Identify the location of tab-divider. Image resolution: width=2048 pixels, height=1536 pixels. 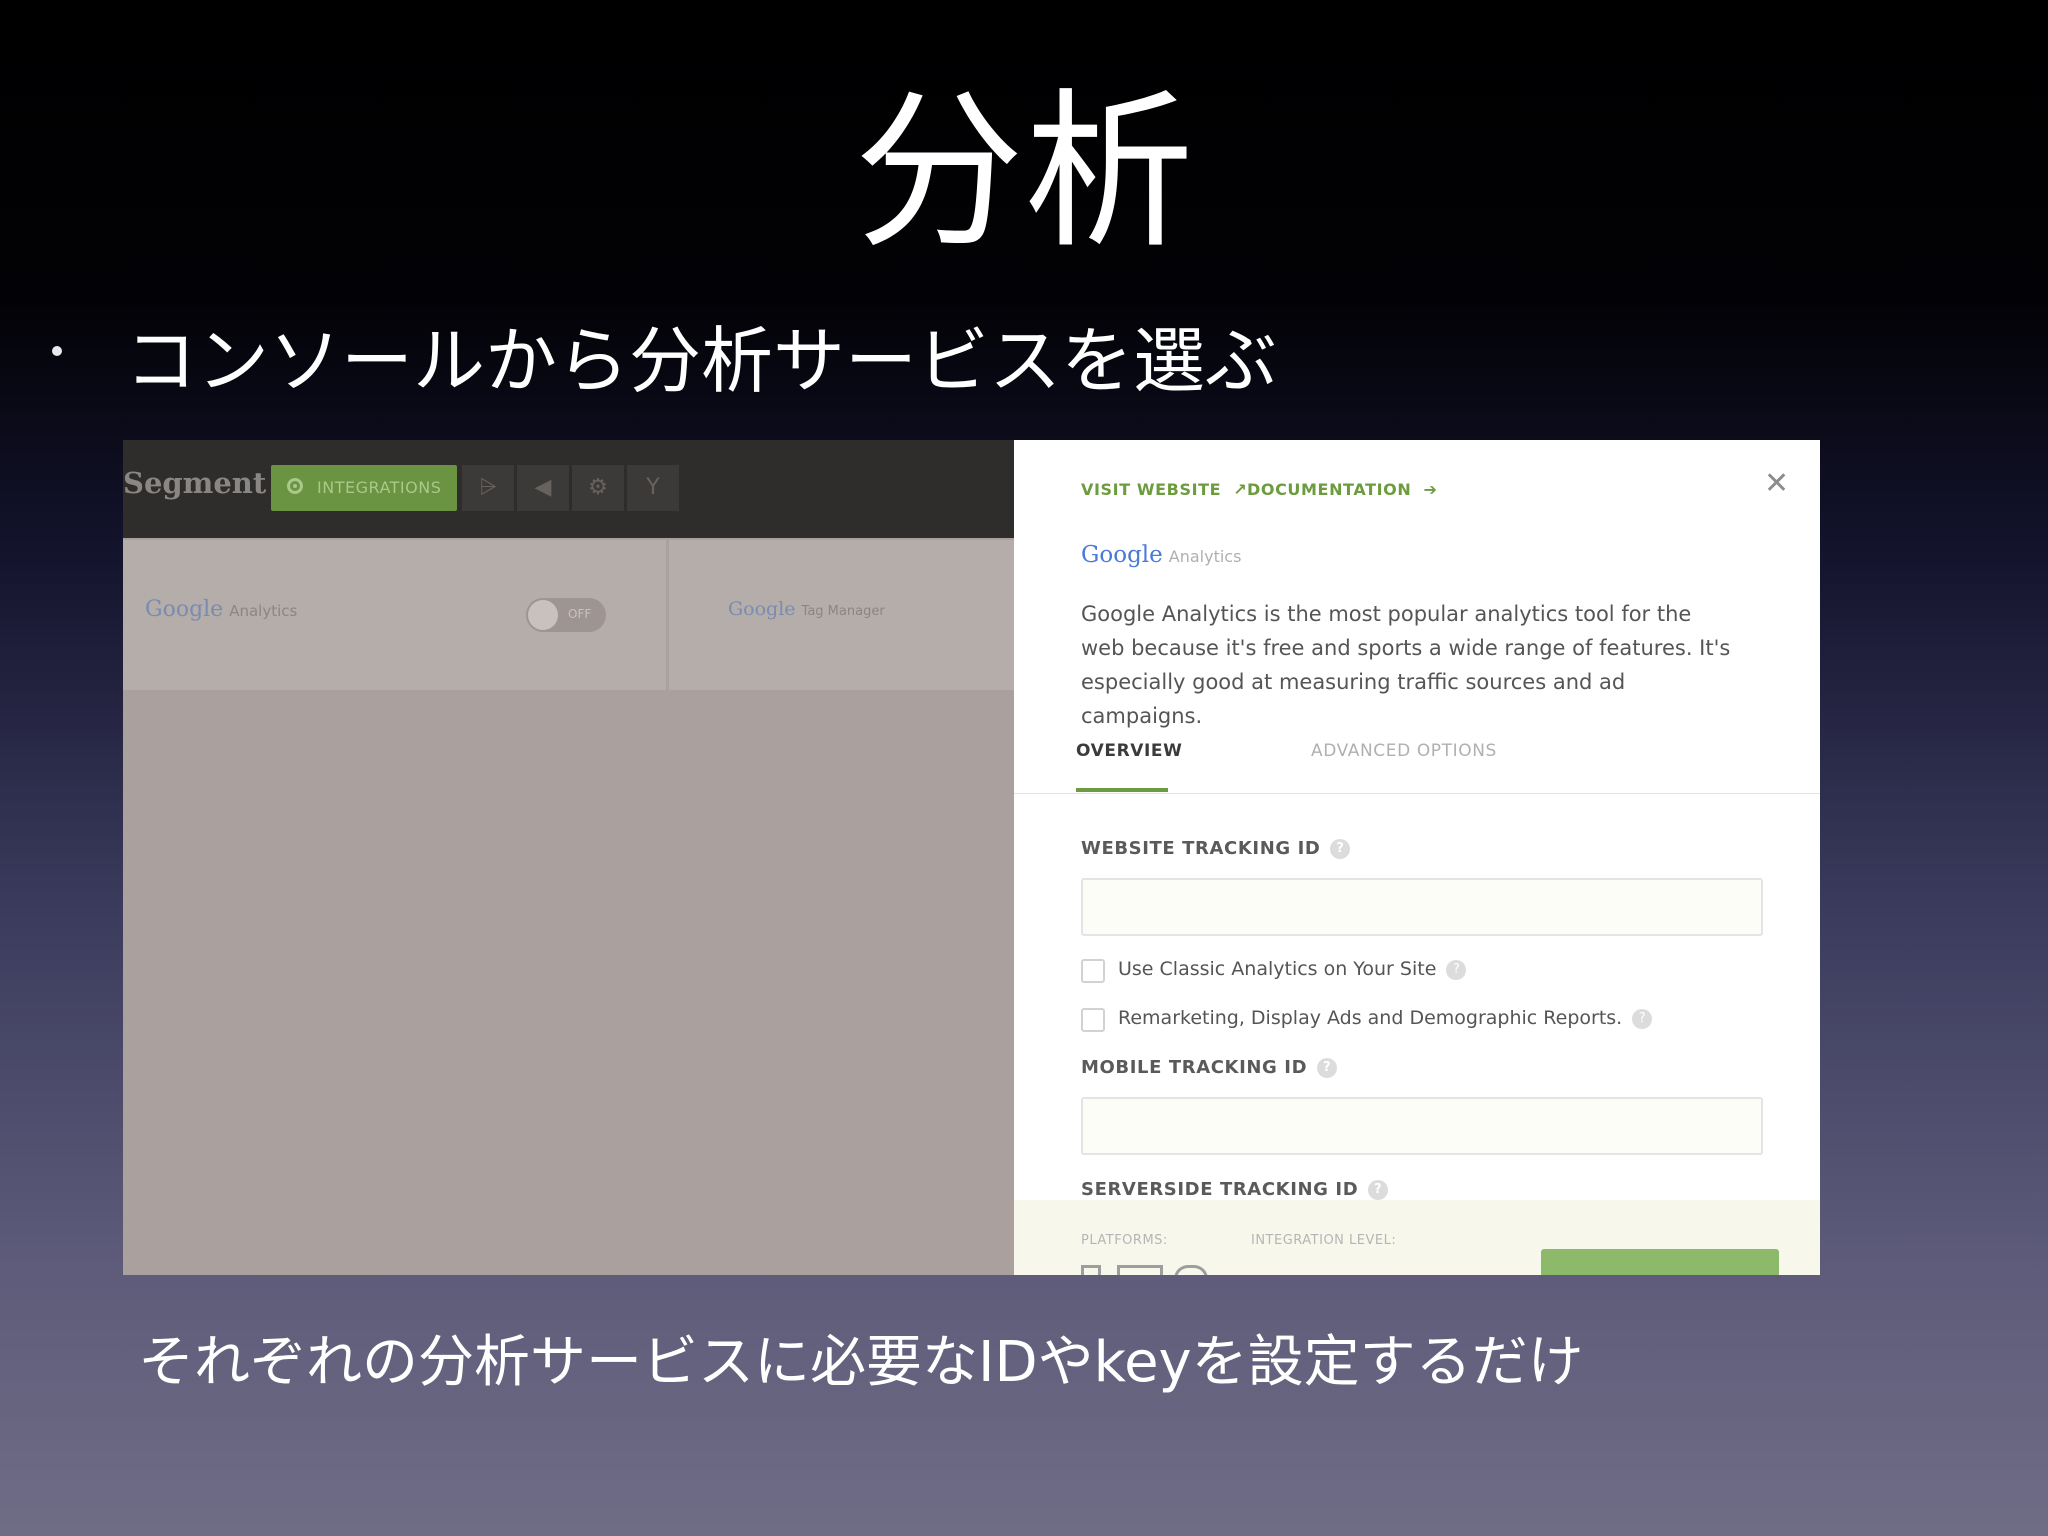
(1417, 793).